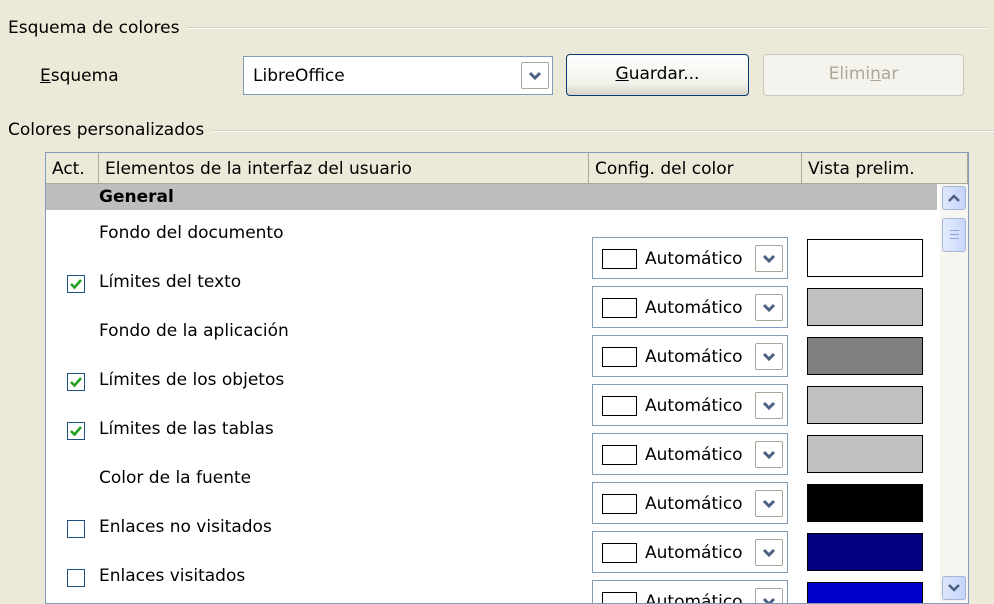  I want to click on scheme-dropdown: LibreOffice, so click(398, 75).